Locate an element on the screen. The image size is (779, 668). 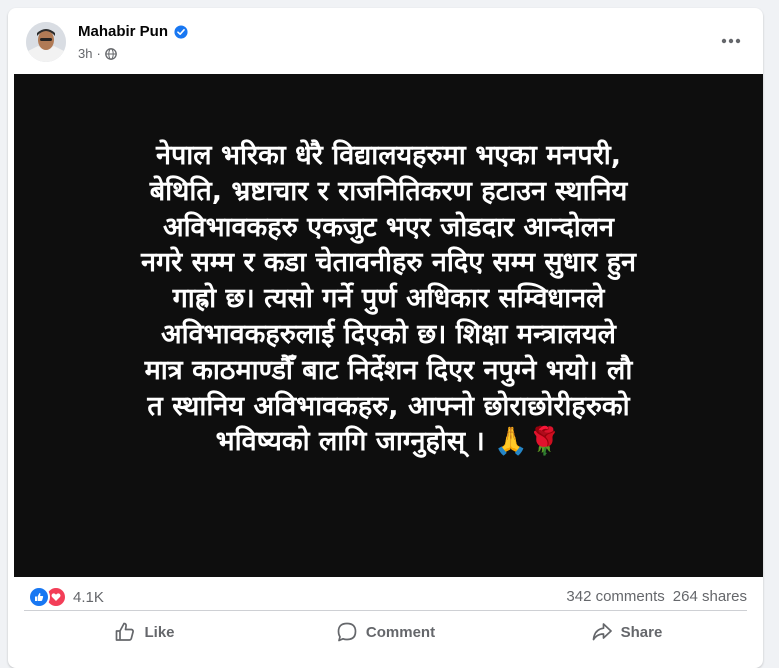
post-meta: 3h · is located at coordinates (97, 53).